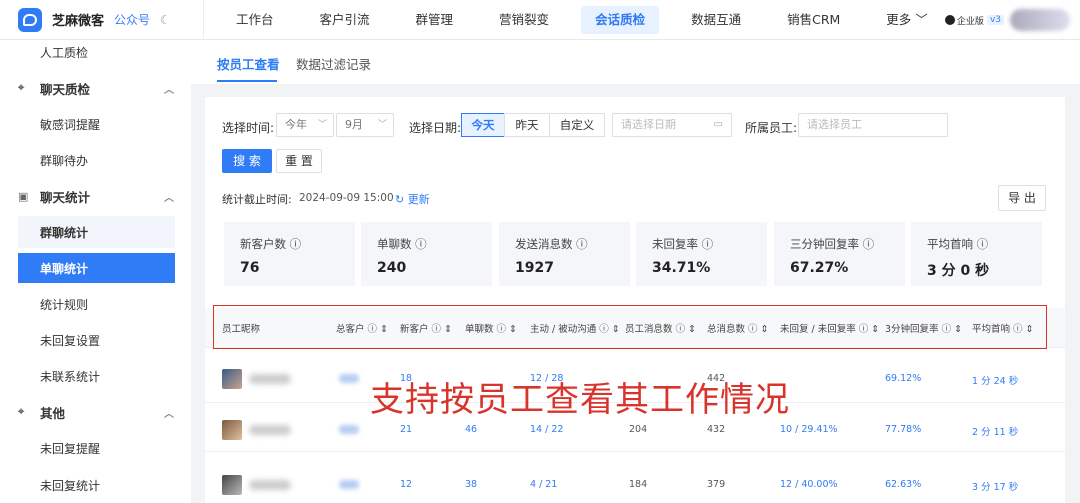  I want to click on cell-avg-response: 1 分 24 秒, so click(995, 381).